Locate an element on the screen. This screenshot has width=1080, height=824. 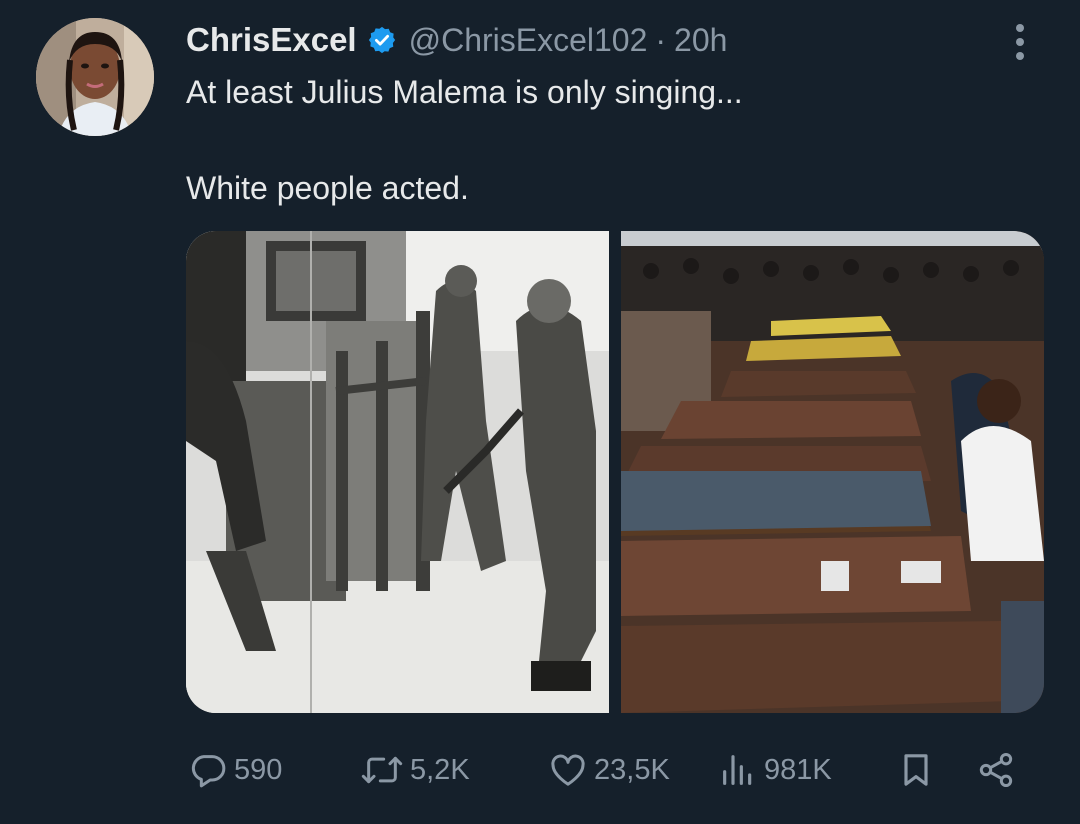
reply-count: 590 is located at coordinates (258, 769).